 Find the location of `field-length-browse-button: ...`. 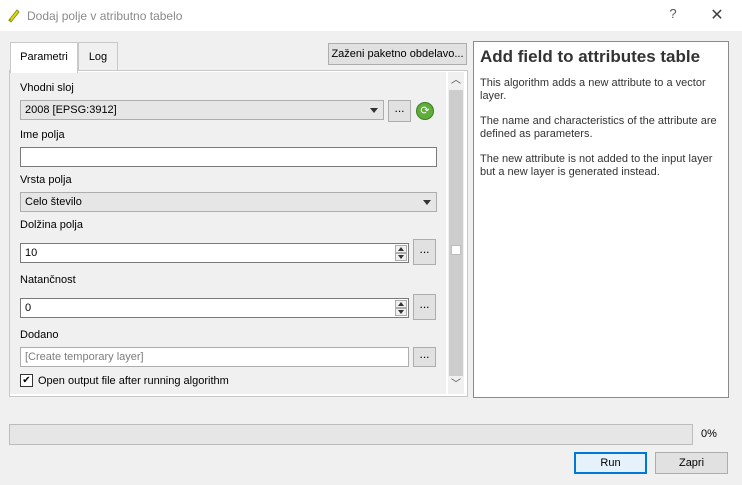

field-length-browse-button: ... is located at coordinates (424, 252).